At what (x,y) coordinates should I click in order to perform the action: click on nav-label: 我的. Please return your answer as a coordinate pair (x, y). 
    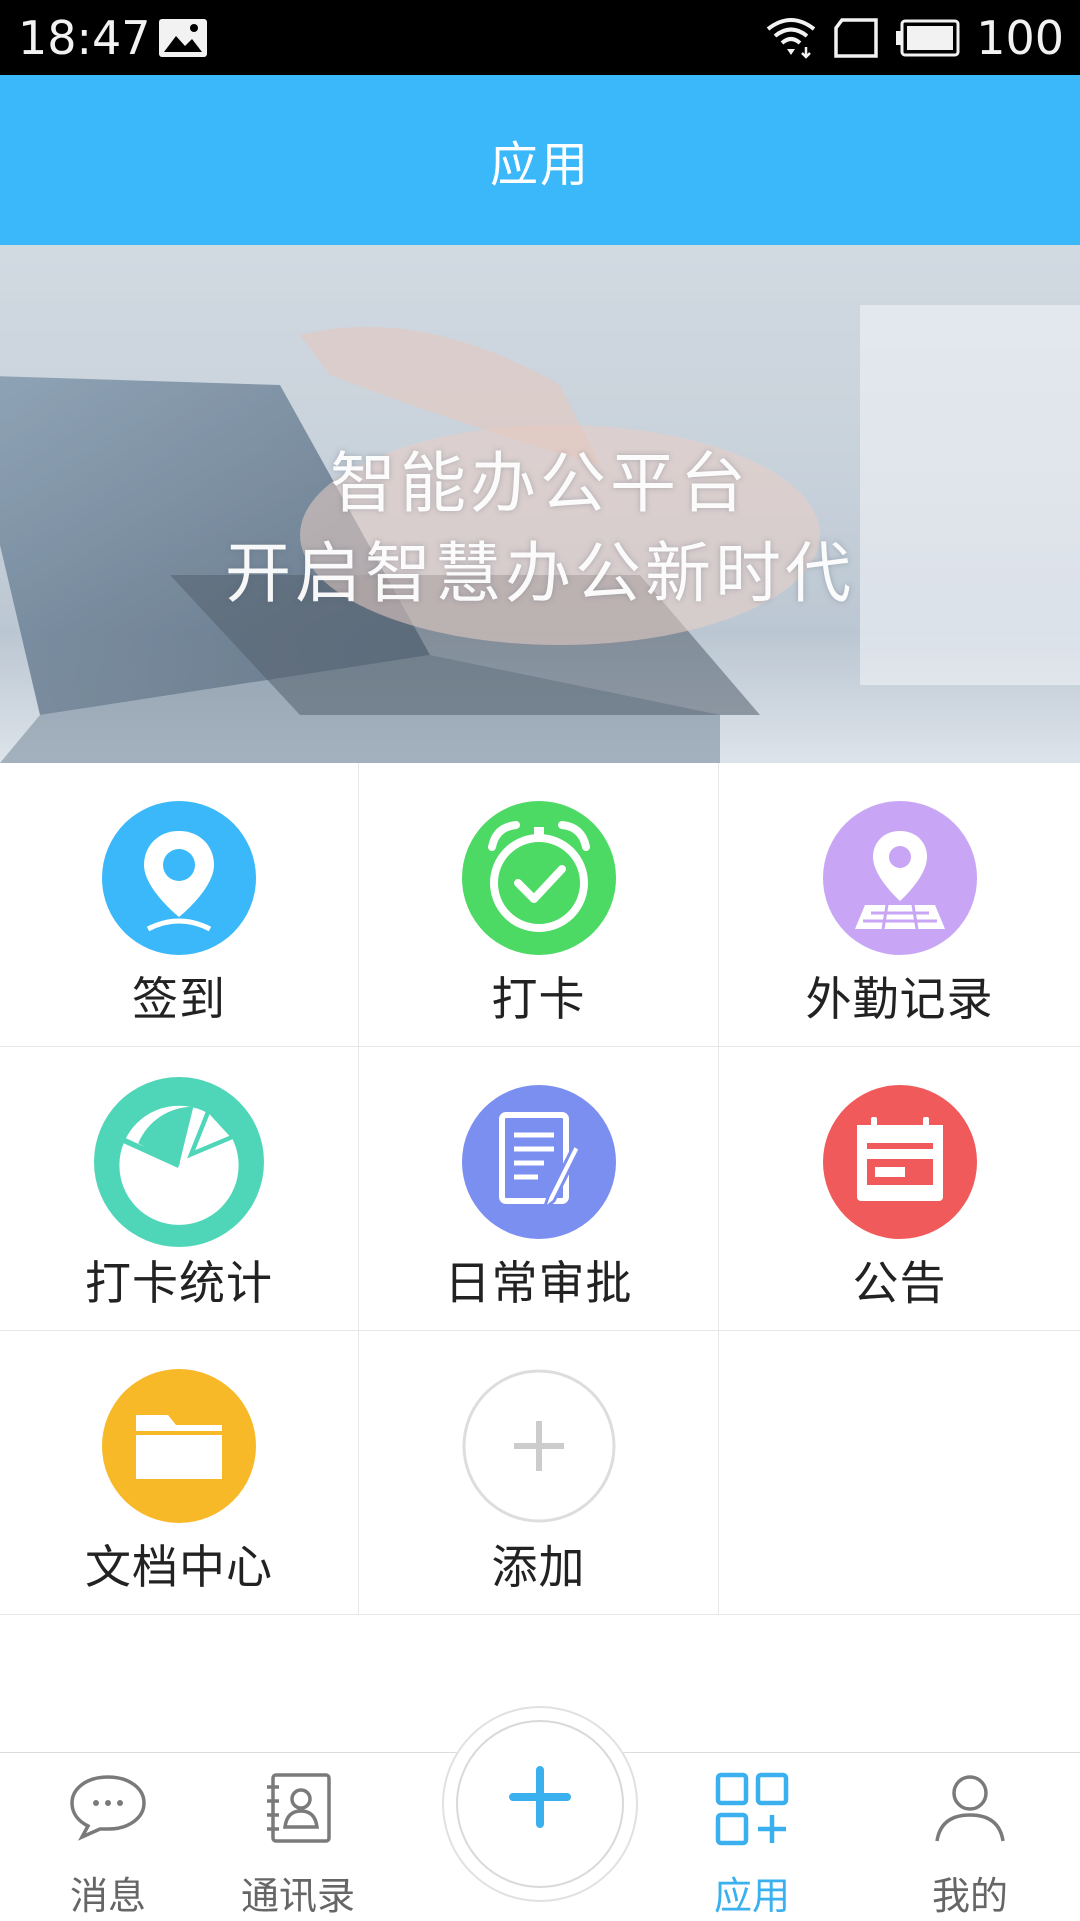
    Looking at the image, I should click on (969, 1896).